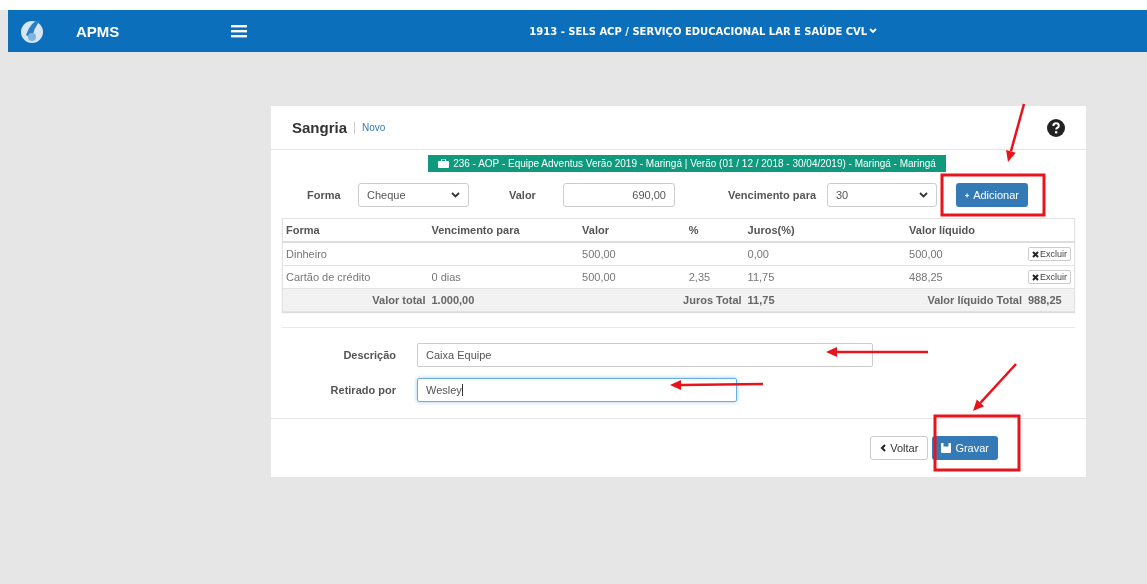 This screenshot has height=584, width=1147. I want to click on save-button: Gravar, so click(965, 448).